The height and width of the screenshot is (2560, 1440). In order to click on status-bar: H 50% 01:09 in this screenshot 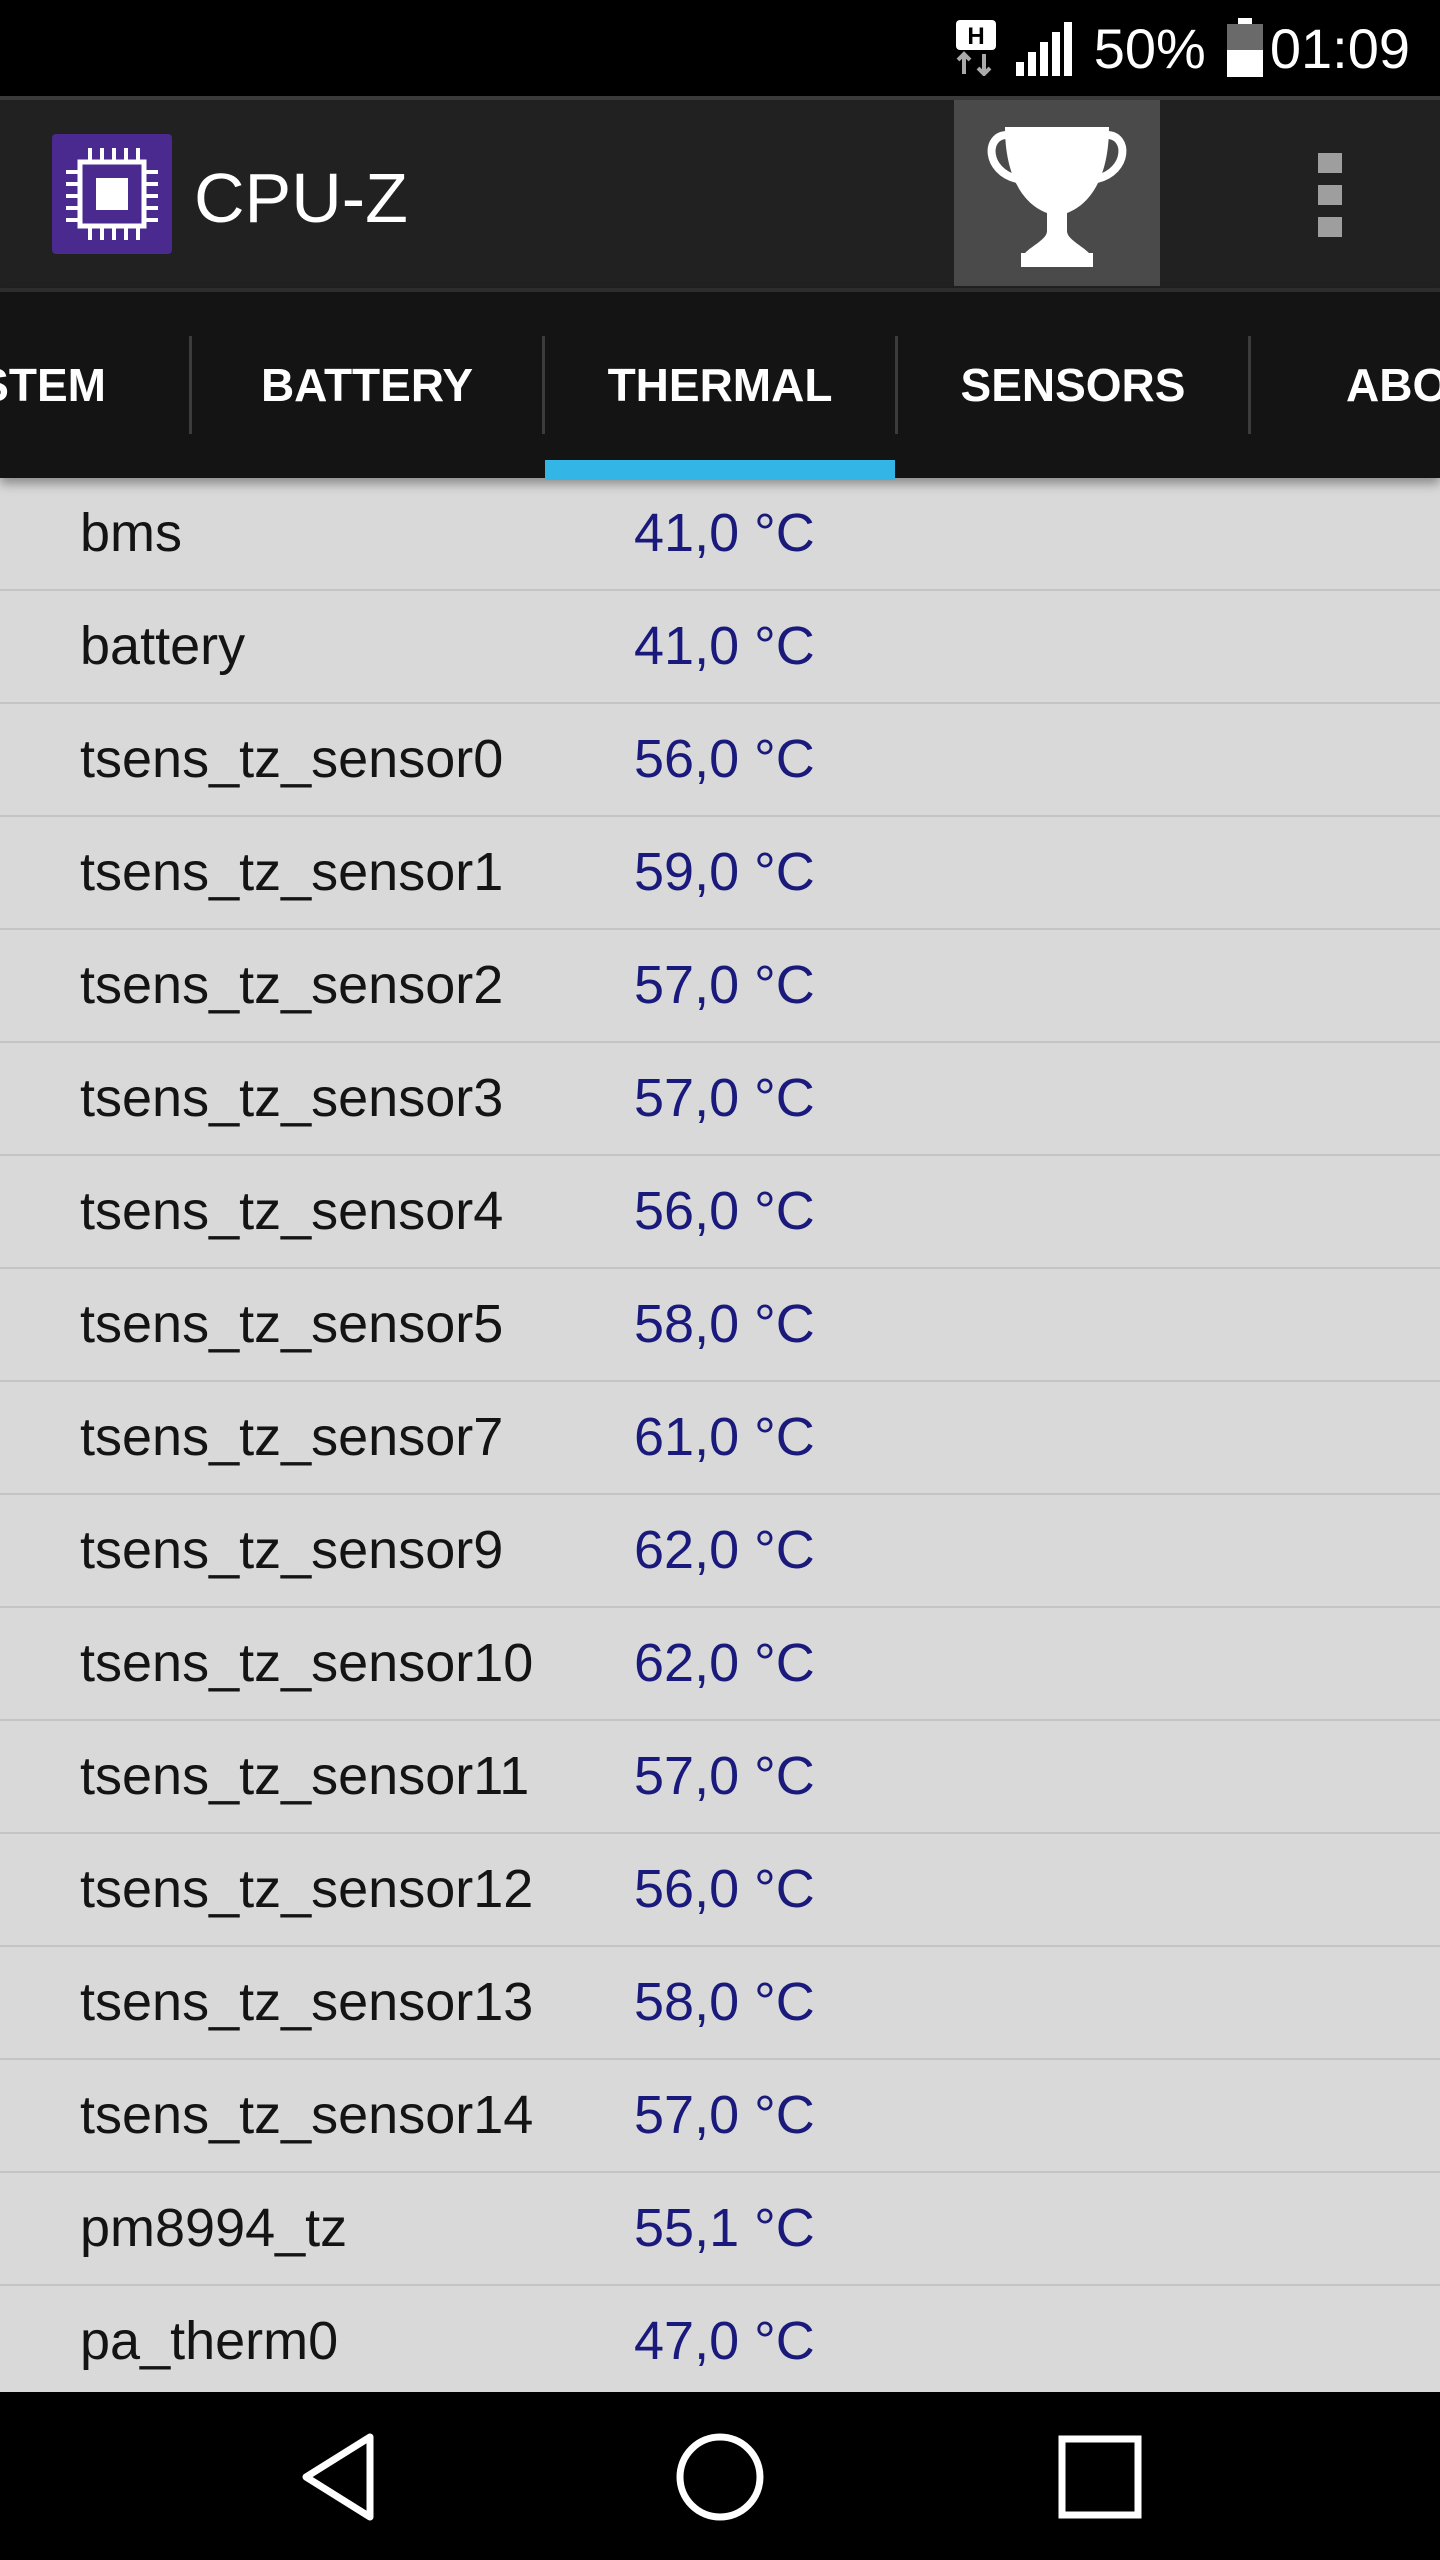, I will do `click(720, 48)`.